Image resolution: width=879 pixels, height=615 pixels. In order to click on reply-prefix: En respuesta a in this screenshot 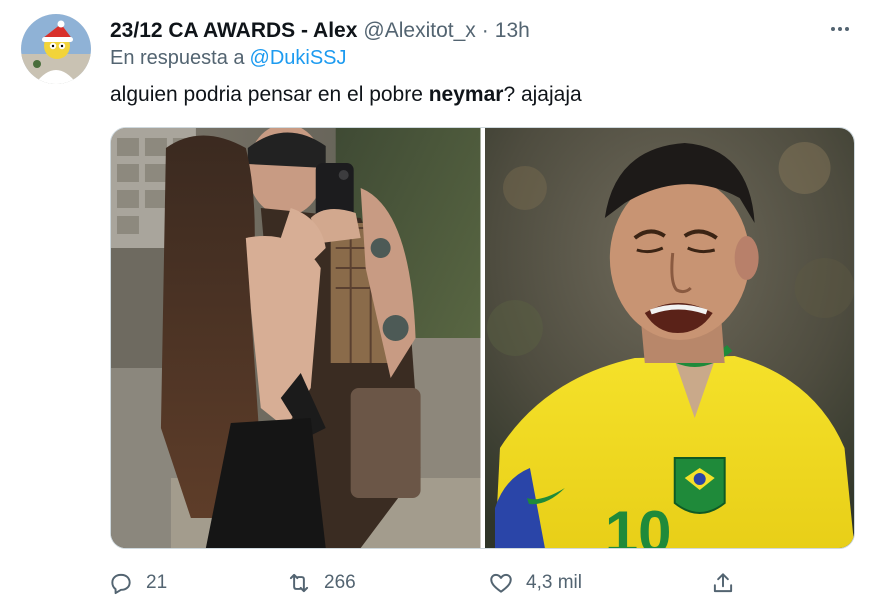, I will do `click(177, 58)`.